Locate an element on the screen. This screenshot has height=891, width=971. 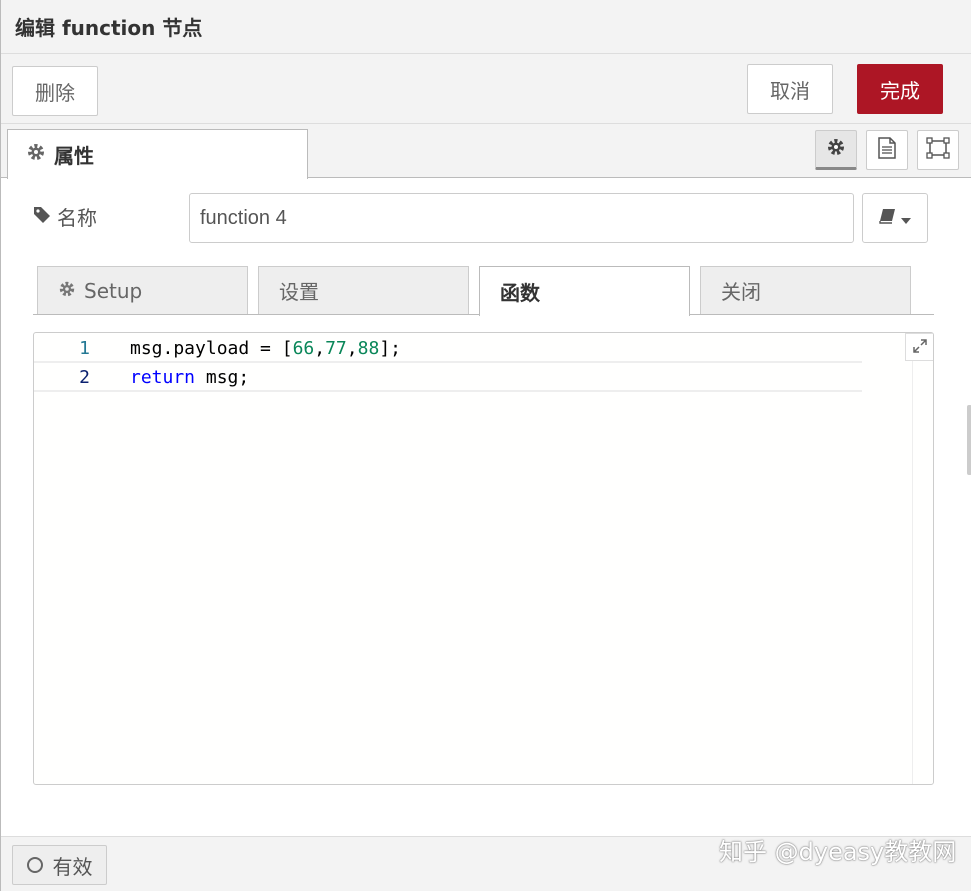
enable-toggle: 有效 is located at coordinates (59, 865).